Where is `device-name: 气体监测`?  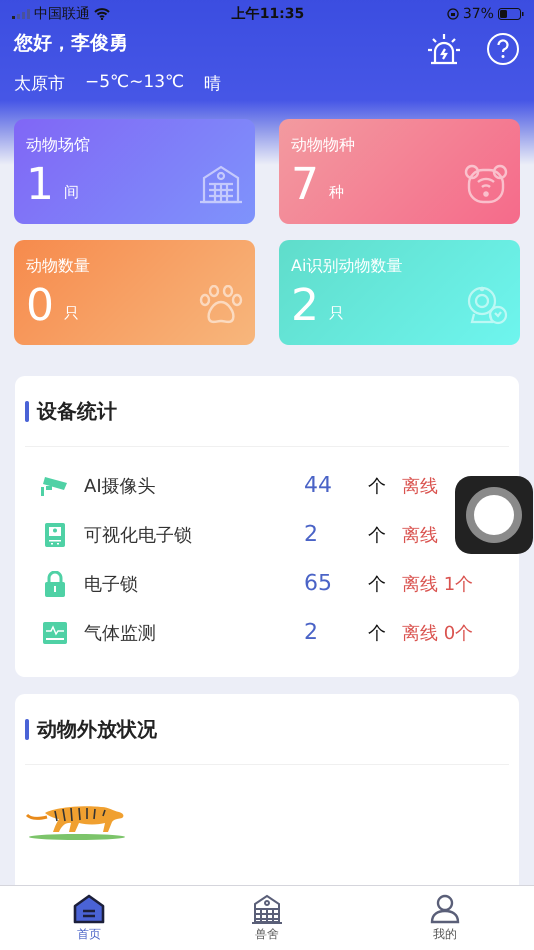
device-name: 气体监测 is located at coordinates (120, 633).